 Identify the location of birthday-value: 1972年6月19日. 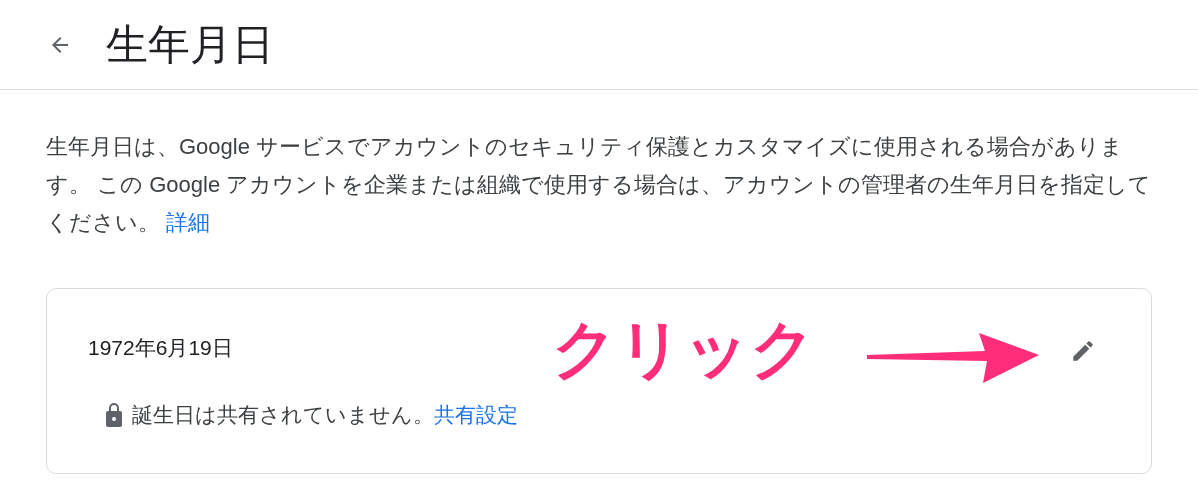
(160, 348).